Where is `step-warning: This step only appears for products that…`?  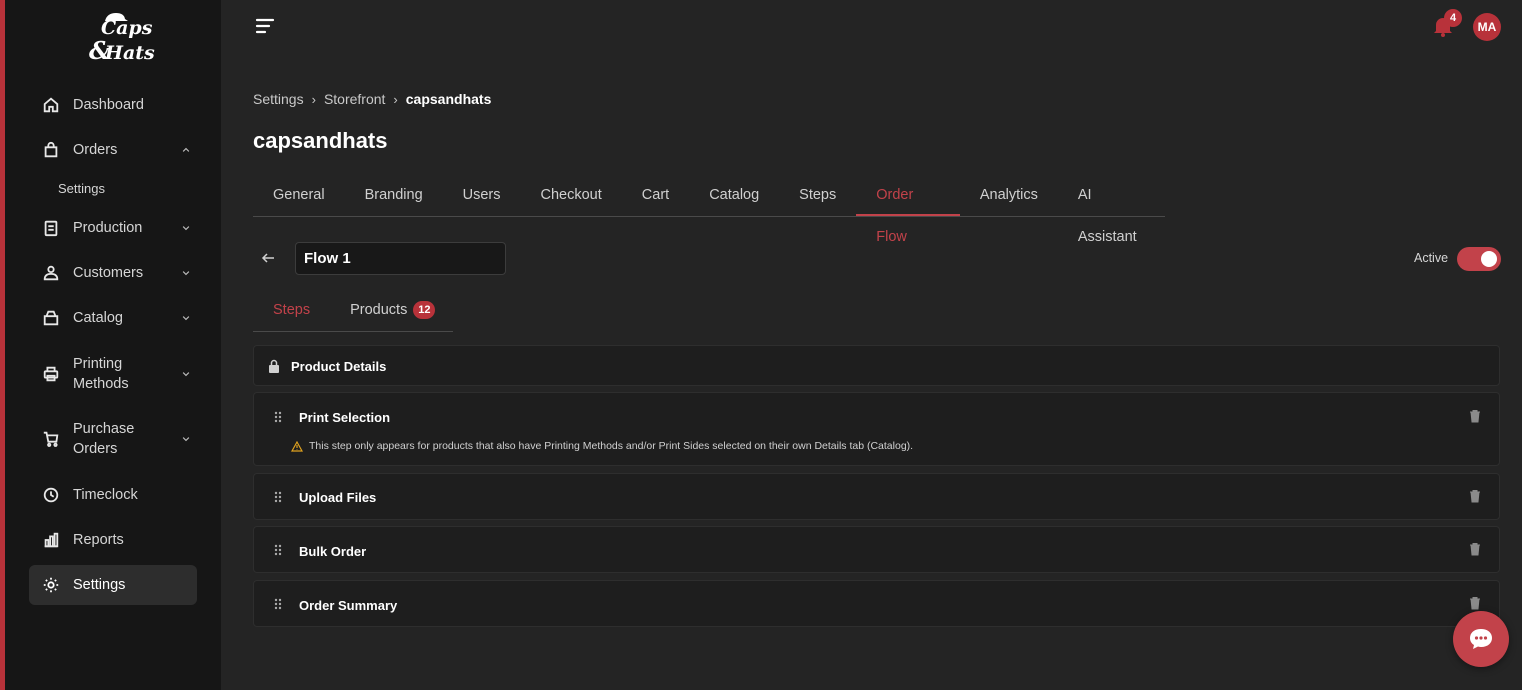 step-warning: This step only appears for products that… is located at coordinates (602, 446).